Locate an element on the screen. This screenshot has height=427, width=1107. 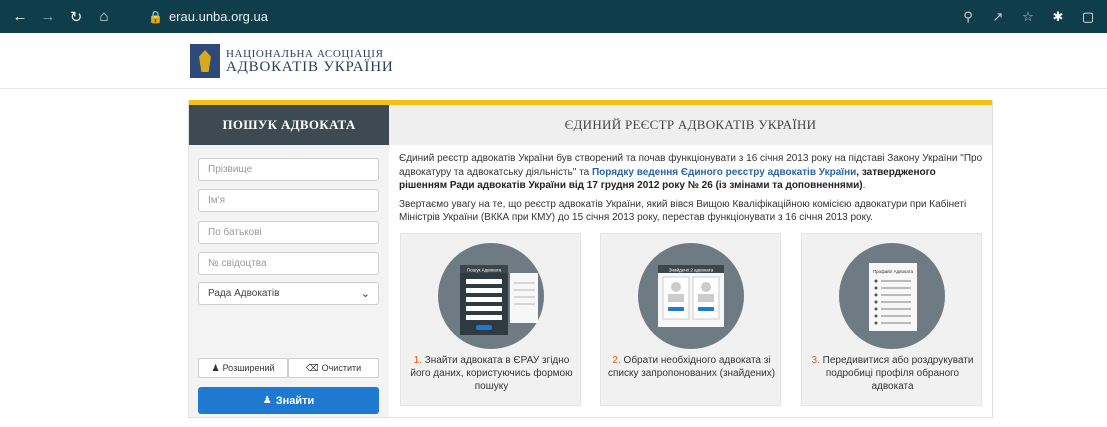
tab-search-lawyer: ПОШУК АДВОКАТА is located at coordinates (289, 125).